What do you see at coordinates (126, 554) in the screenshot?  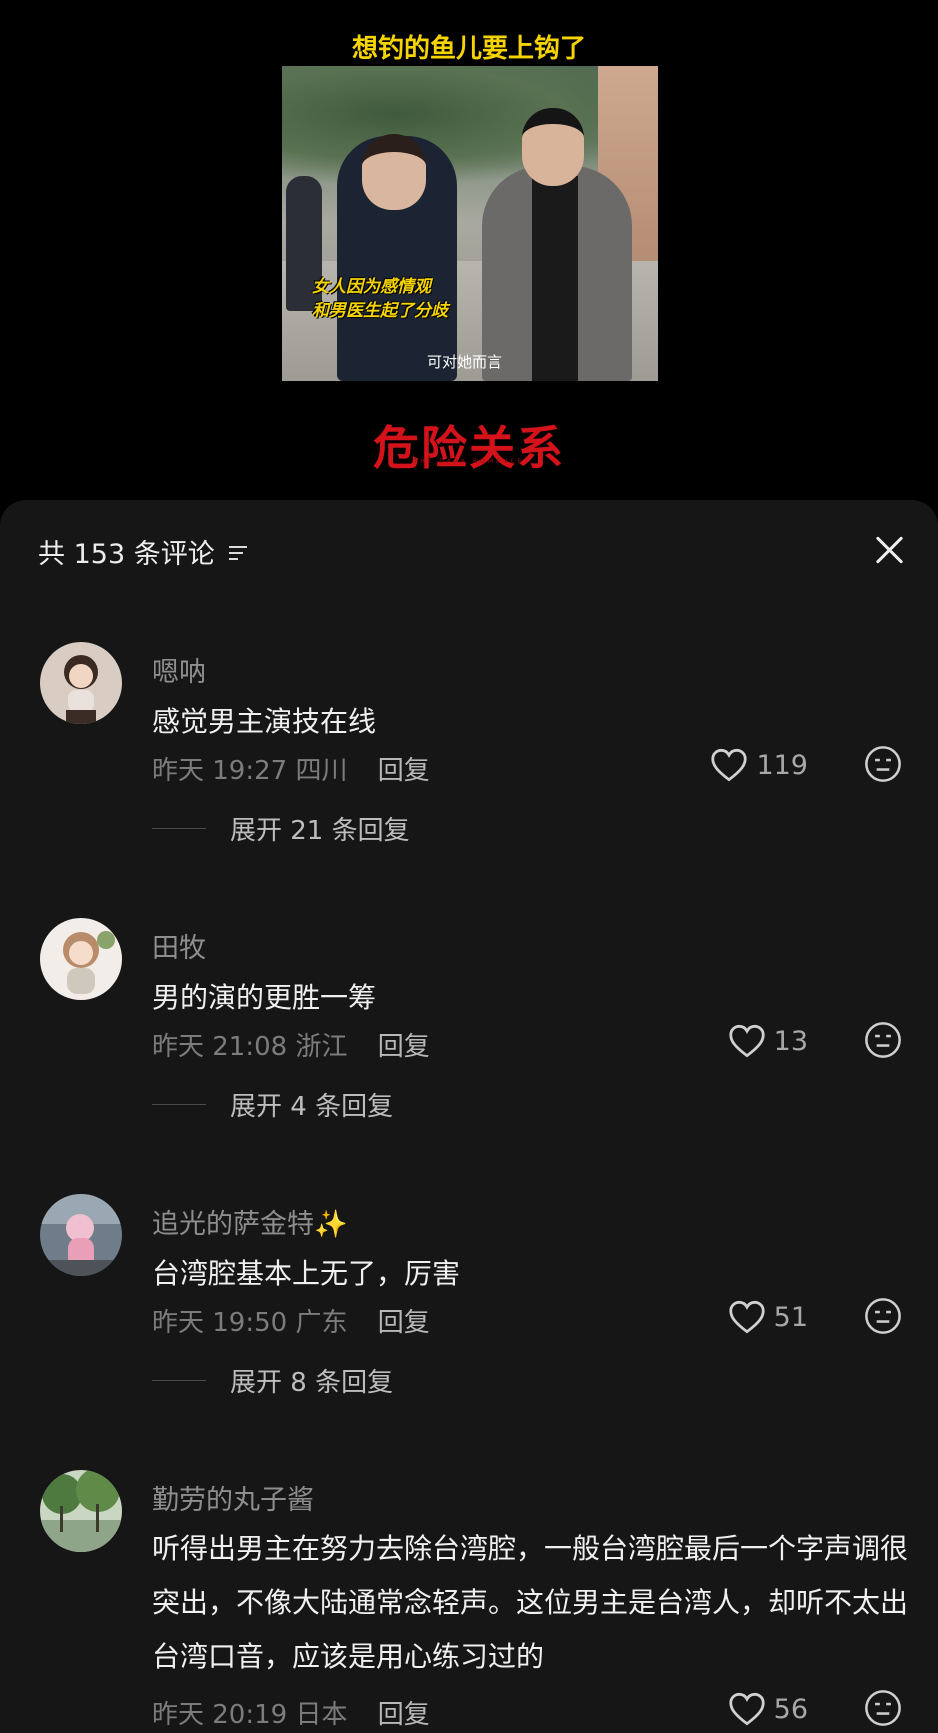 I see `comments-count-title: 共 153 条评论` at bounding box center [126, 554].